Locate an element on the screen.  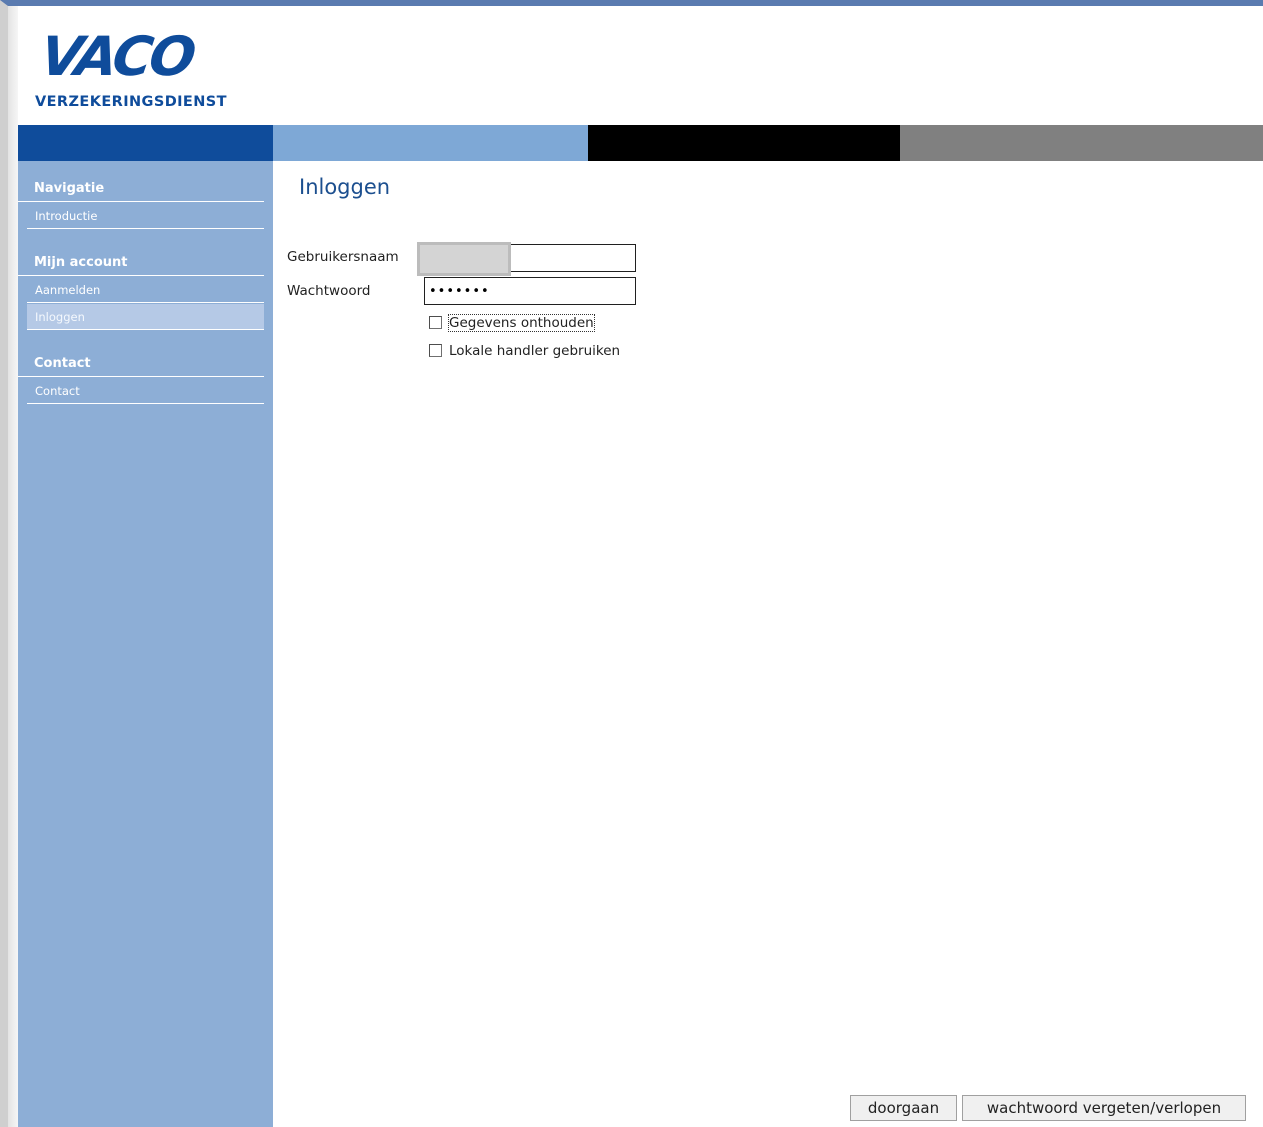
handler-label: Lokale handler gebruiken is located at coordinates (534, 351).